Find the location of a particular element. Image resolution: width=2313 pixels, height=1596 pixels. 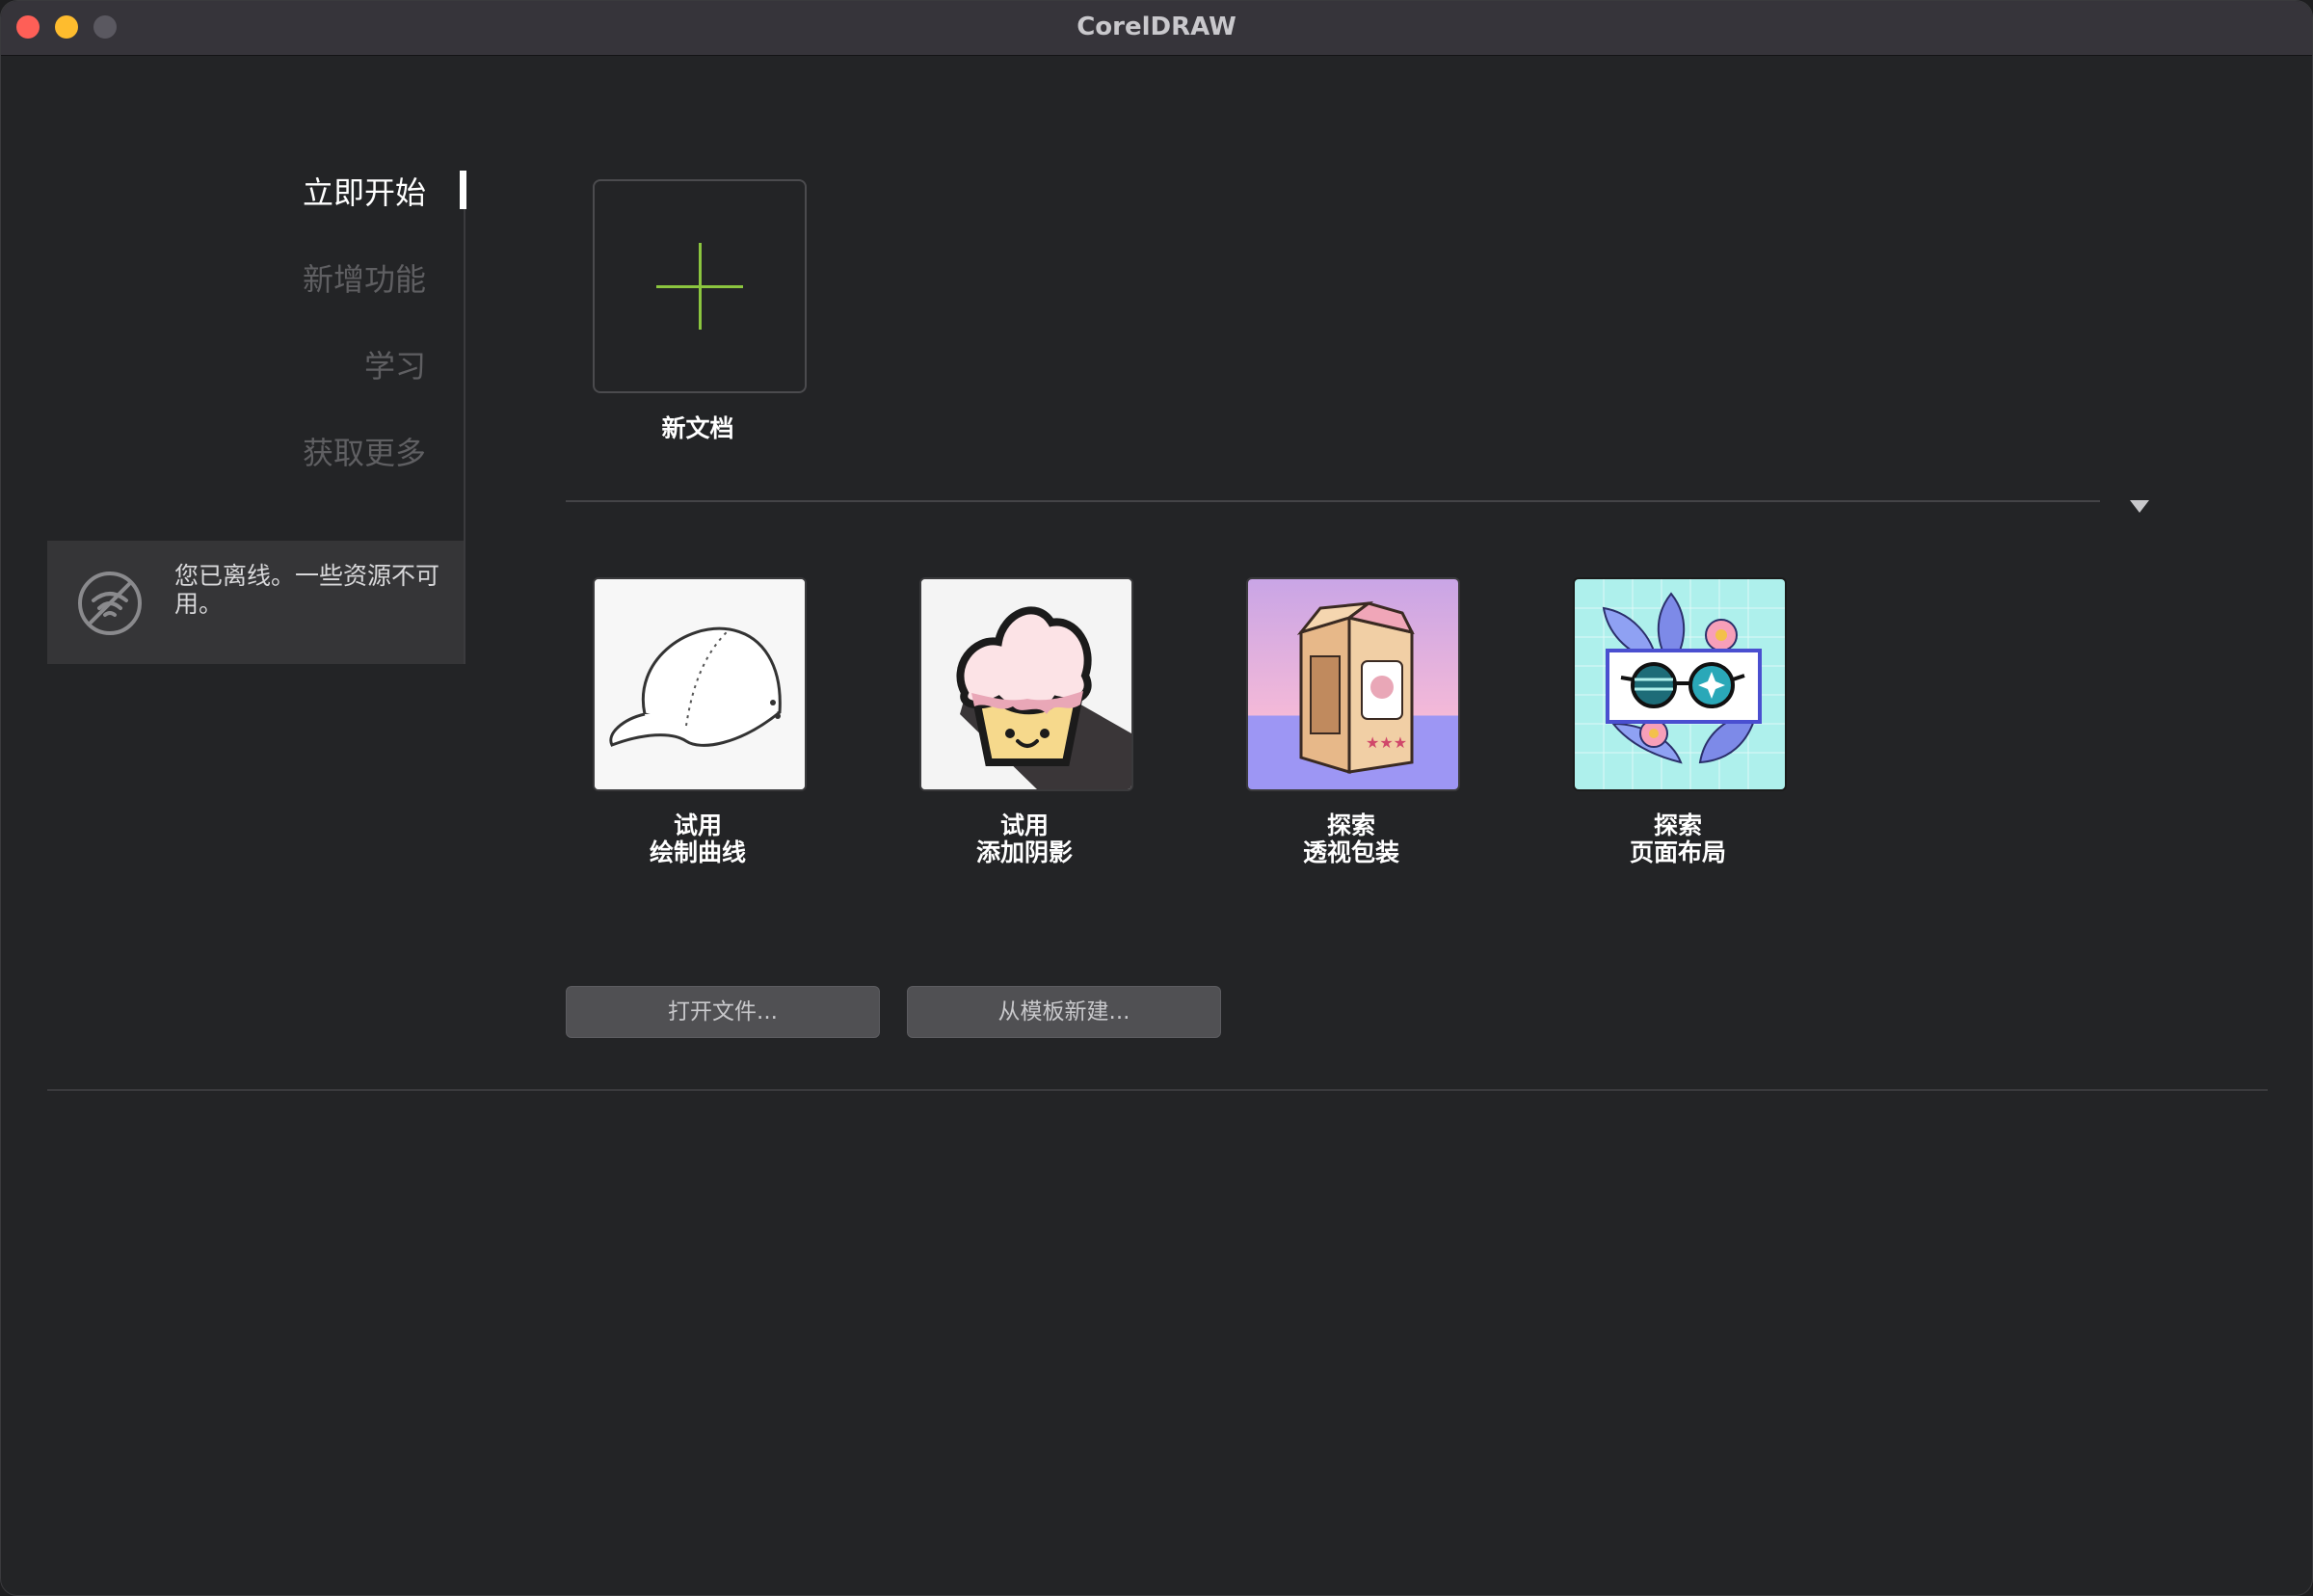

sidebar-item-get-started: 立即开始 is located at coordinates (364, 191).